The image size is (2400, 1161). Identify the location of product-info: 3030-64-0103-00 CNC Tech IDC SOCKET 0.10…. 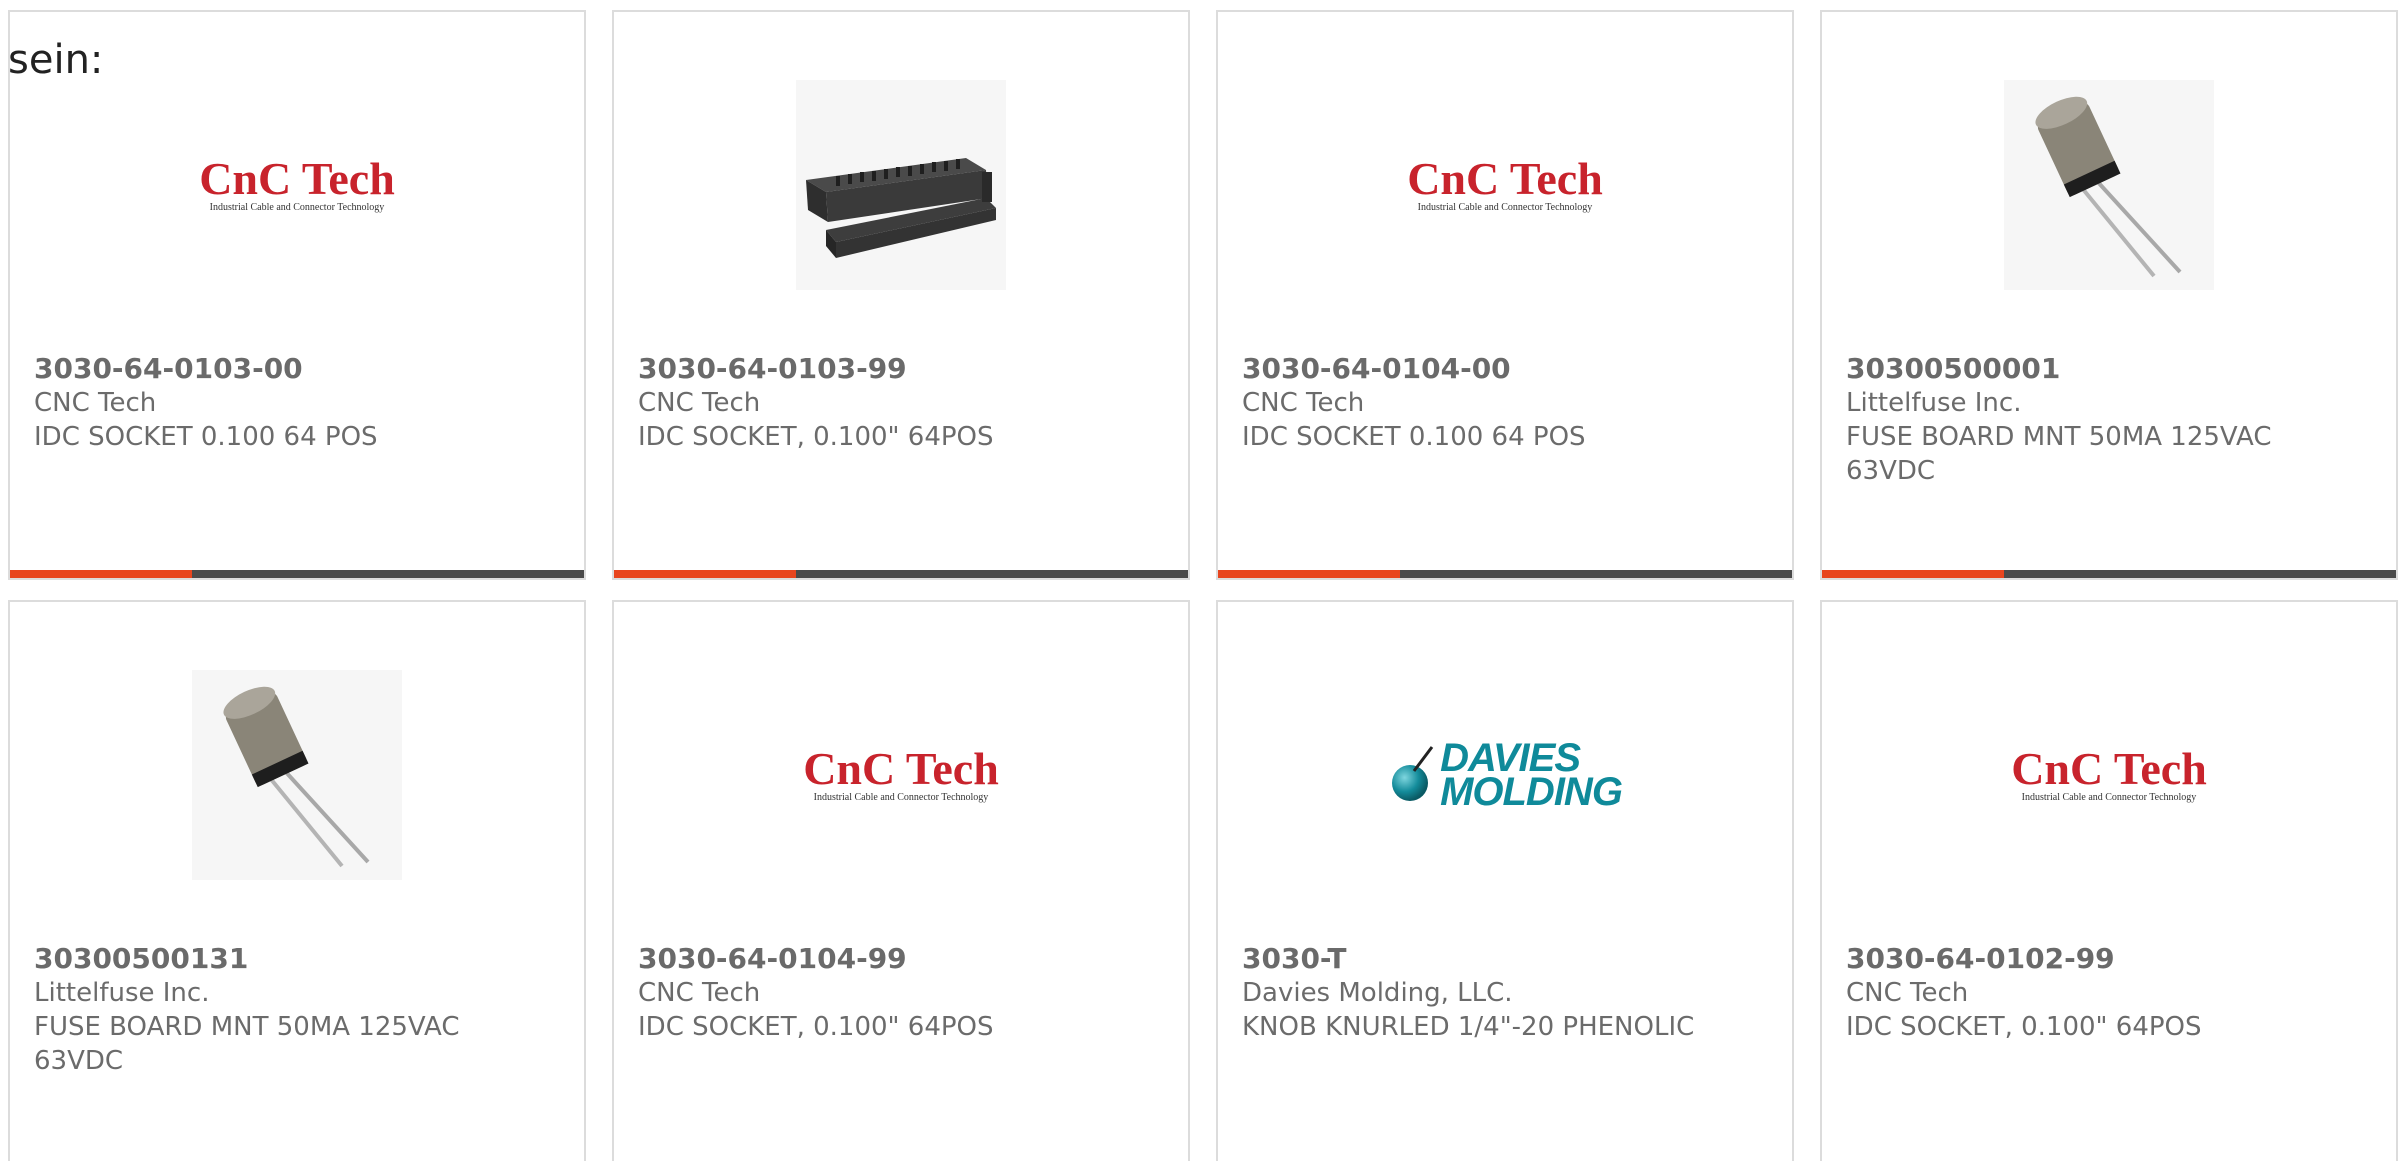
(294, 403).